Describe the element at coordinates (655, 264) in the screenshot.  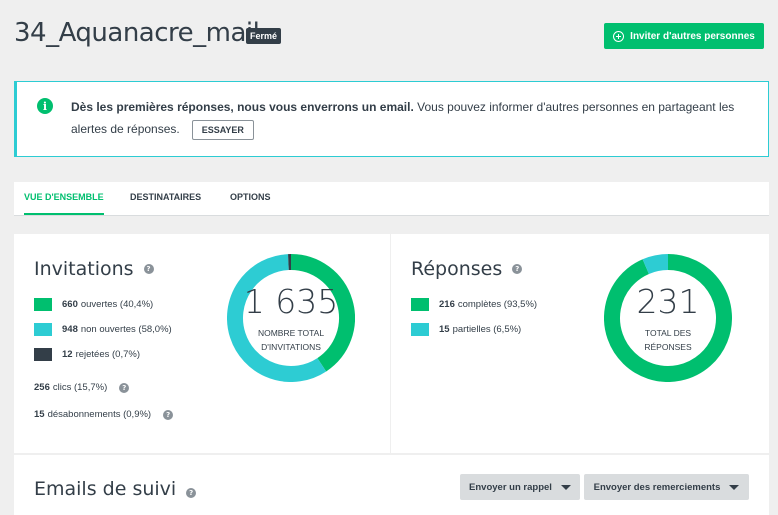
I see `donut-segment-partial` at that location.